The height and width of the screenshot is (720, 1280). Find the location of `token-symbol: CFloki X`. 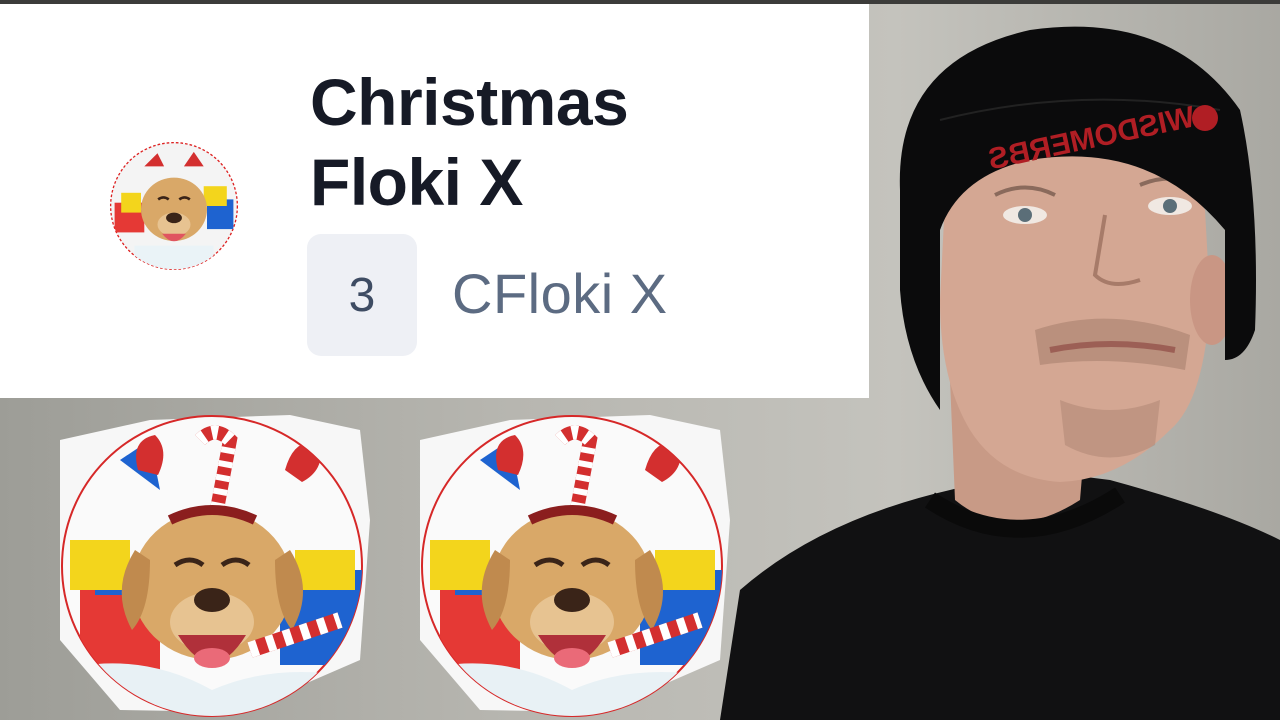

token-symbol: CFloki X is located at coordinates (560, 293).